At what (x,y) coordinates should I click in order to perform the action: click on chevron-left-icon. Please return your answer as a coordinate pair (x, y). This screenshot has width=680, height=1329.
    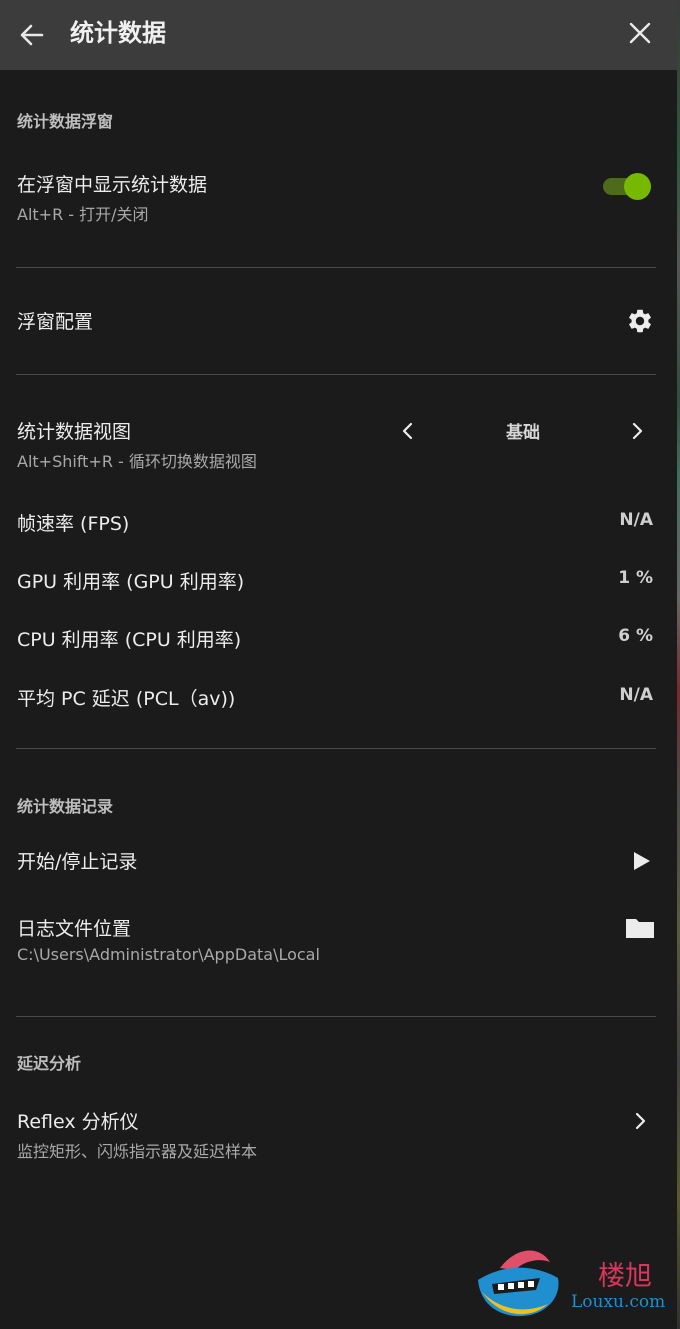
    Looking at the image, I should click on (408, 431).